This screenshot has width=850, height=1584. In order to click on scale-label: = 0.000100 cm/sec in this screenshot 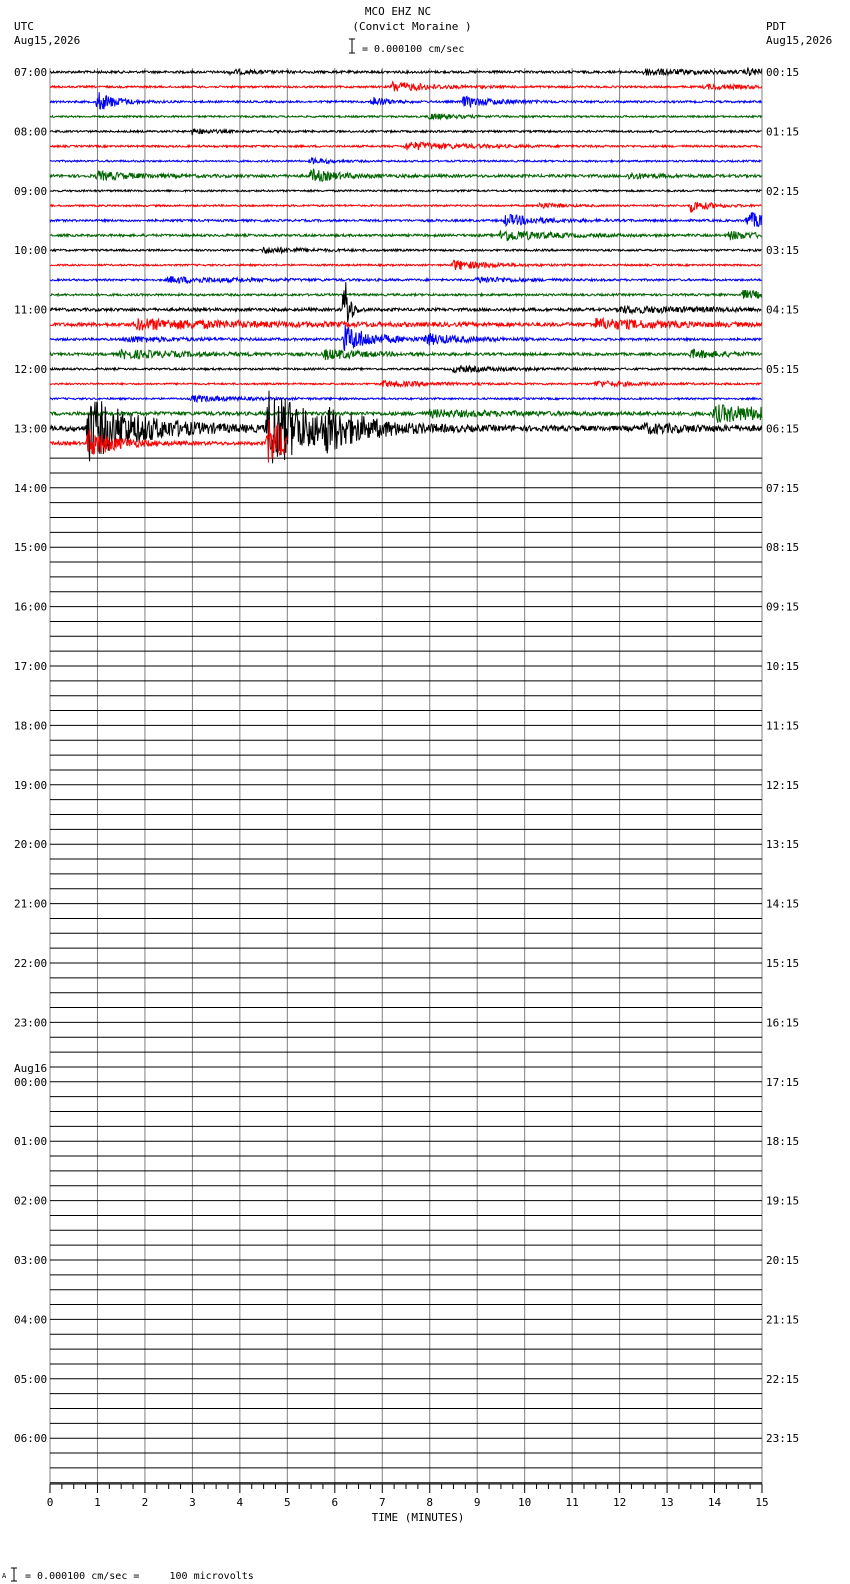, I will do `click(413, 49)`.